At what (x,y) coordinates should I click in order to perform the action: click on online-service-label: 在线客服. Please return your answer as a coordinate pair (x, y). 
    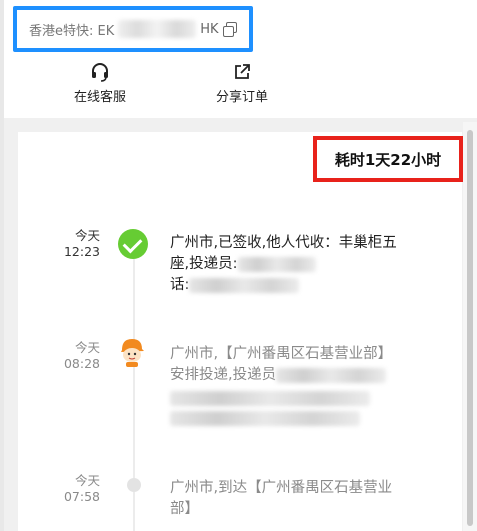
    Looking at the image, I should click on (99, 97).